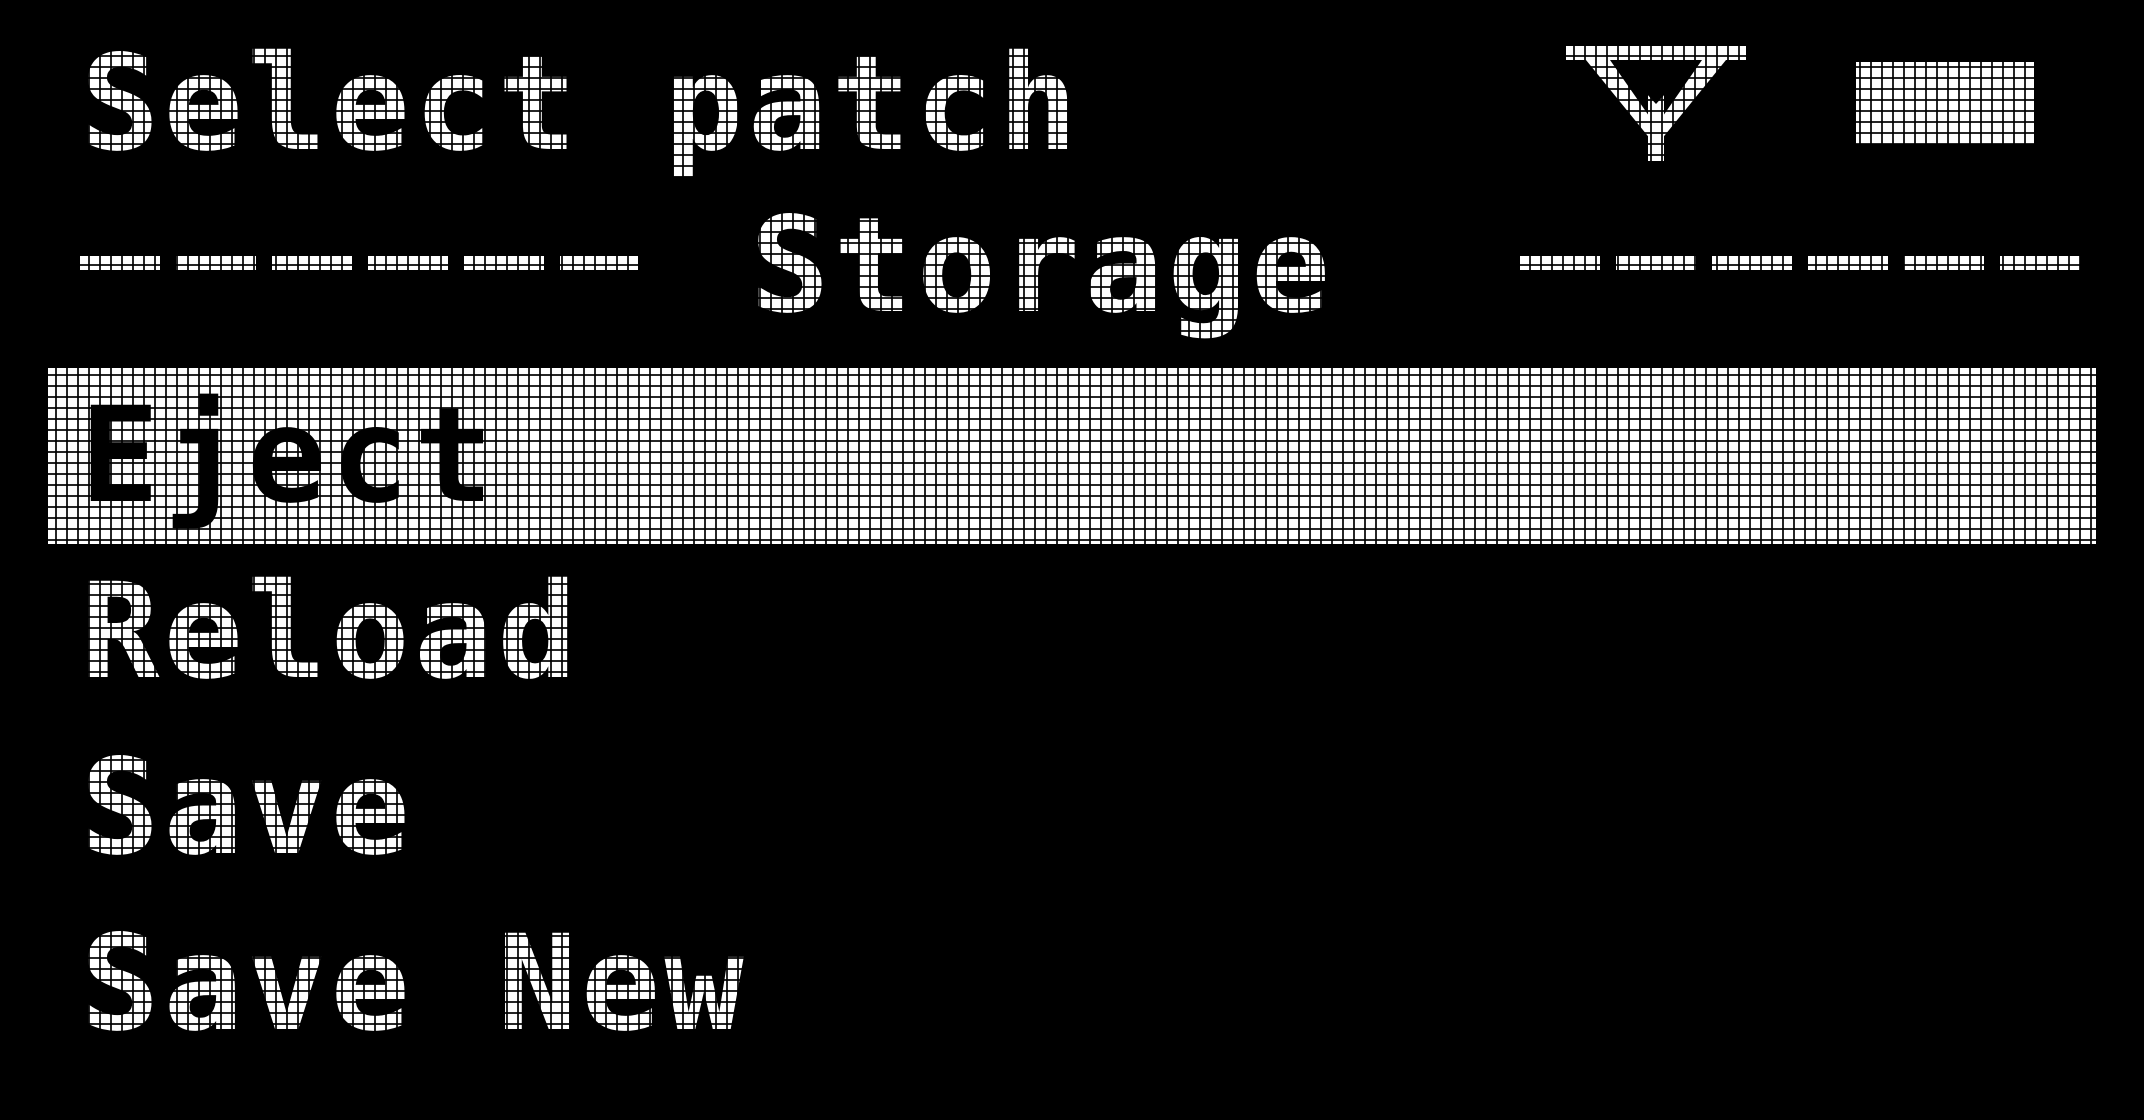 This screenshot has width=2144, height=1120. What do you see at coordinates (359, 263) in the screenshot?
I see `section-divider-left` at bounding box center [359, 263].